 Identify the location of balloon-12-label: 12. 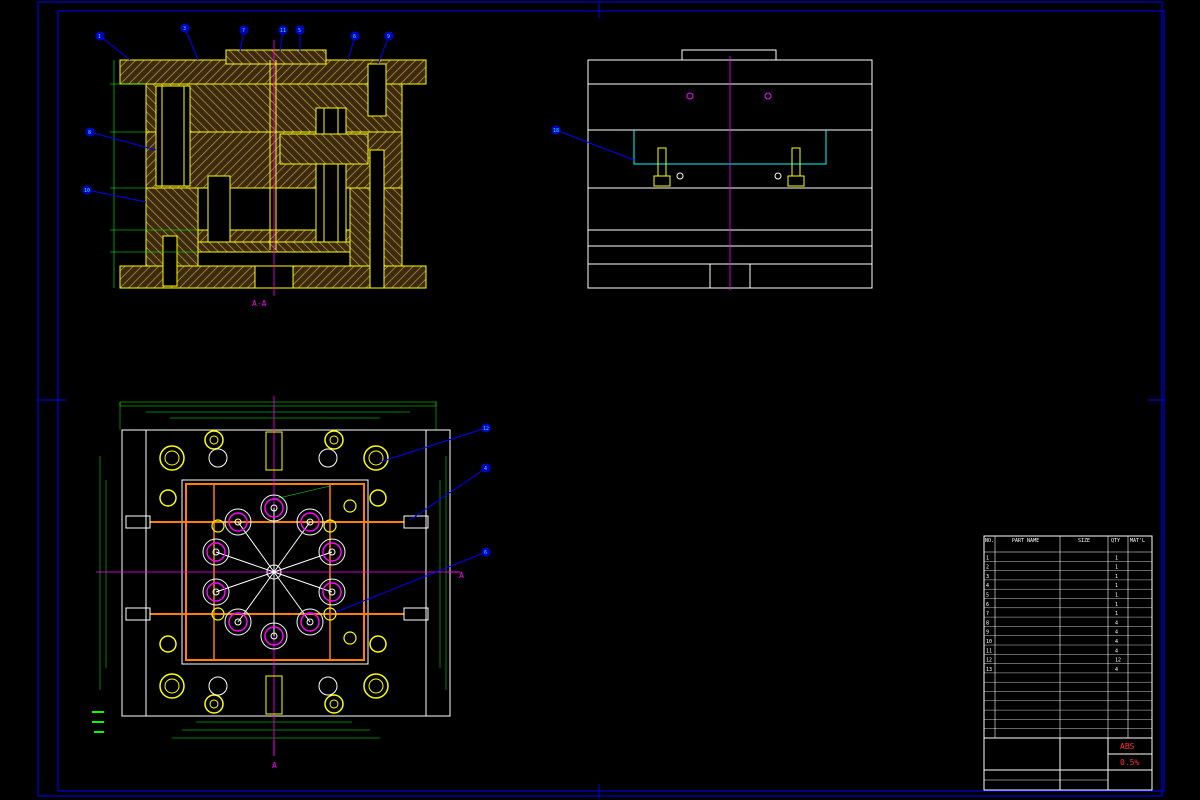
(486, 429).